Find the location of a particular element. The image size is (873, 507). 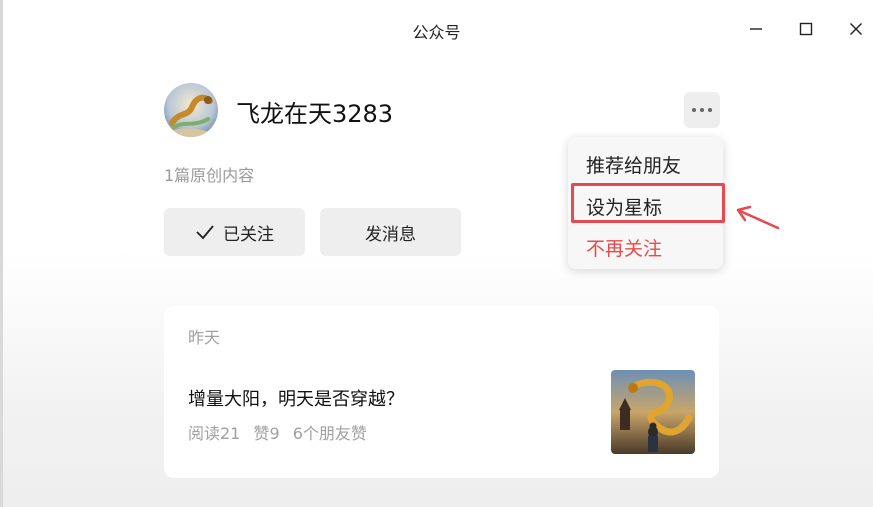

maximize-icon is located at coordinates (806, 29).